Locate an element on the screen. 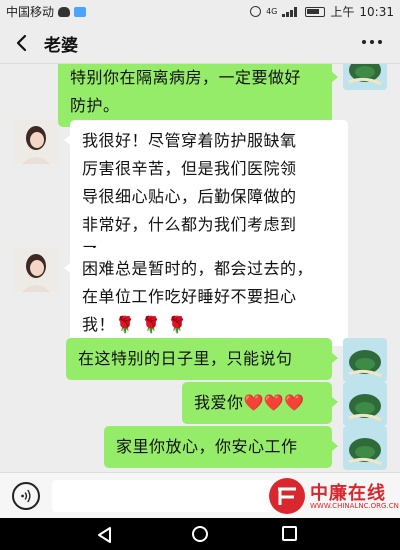 Image resolution: width=400 pixels, height=550 pixels. message-bubble-received: 困难总是暂时的，都会过去的， 在单位工作吃好睡好不要担心 我！🌹 🌹 🌹 is located at coordinates (206, 297).